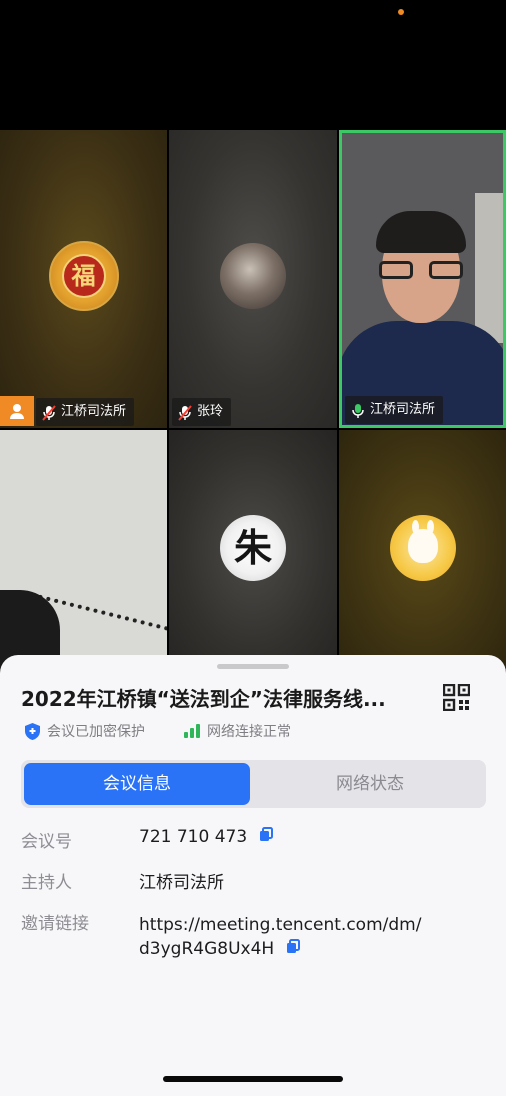 This screenshot has height=1096, width=506. I want to click on tab-meeting-info: 会议信息, so click(137, 784).